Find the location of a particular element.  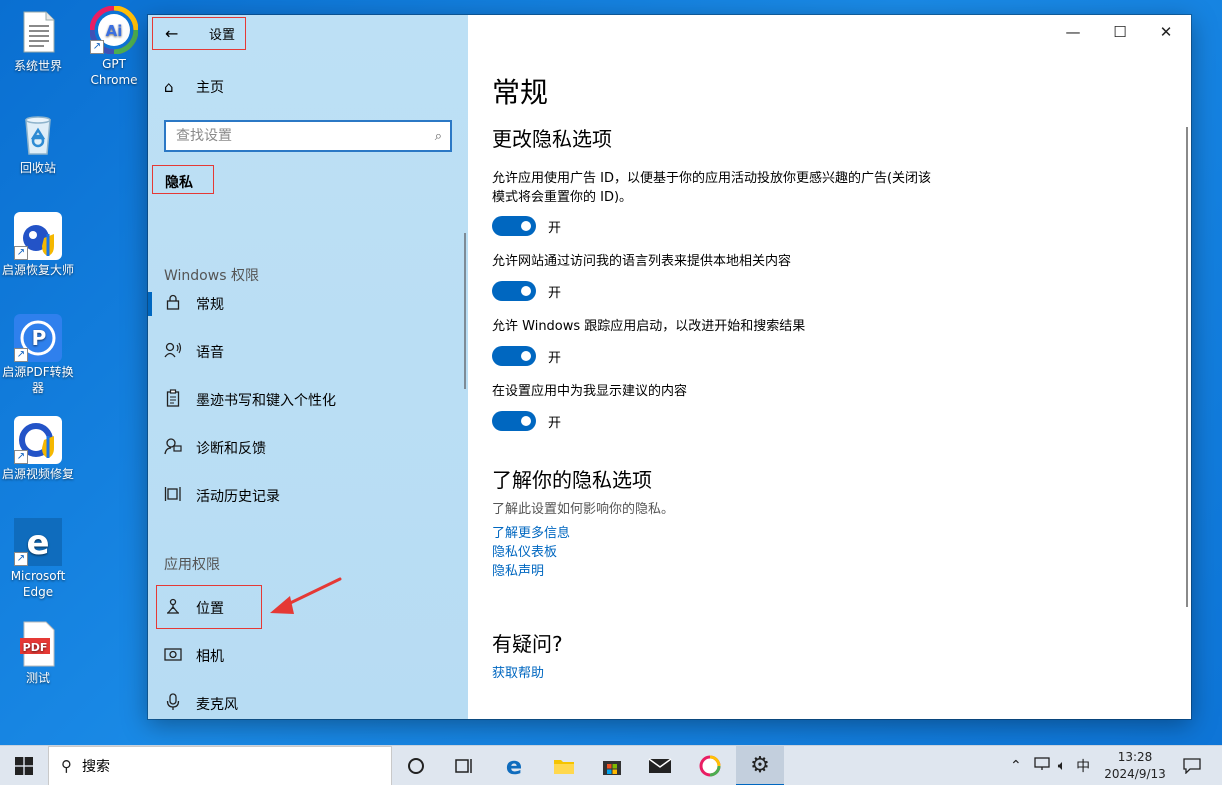

setting-advertising-id-row: 开 is located at coordinates (526, 226).